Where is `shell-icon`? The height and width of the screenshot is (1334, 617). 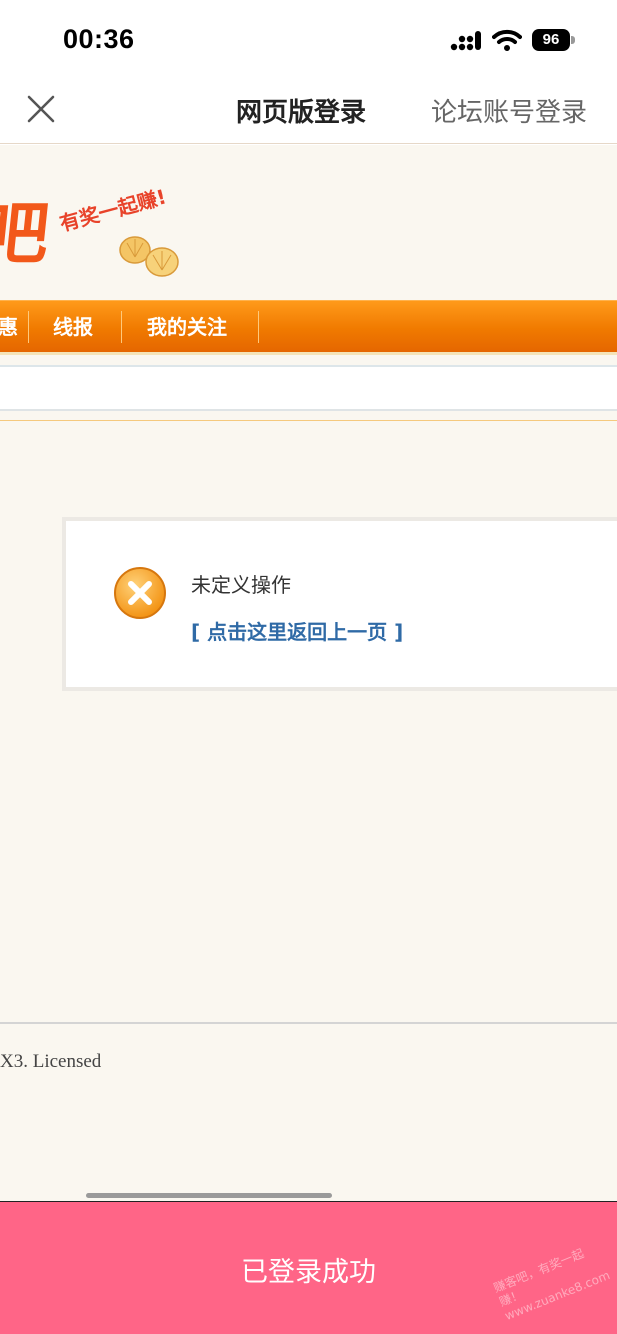 shell-icon is located at coordinates (149, 256).